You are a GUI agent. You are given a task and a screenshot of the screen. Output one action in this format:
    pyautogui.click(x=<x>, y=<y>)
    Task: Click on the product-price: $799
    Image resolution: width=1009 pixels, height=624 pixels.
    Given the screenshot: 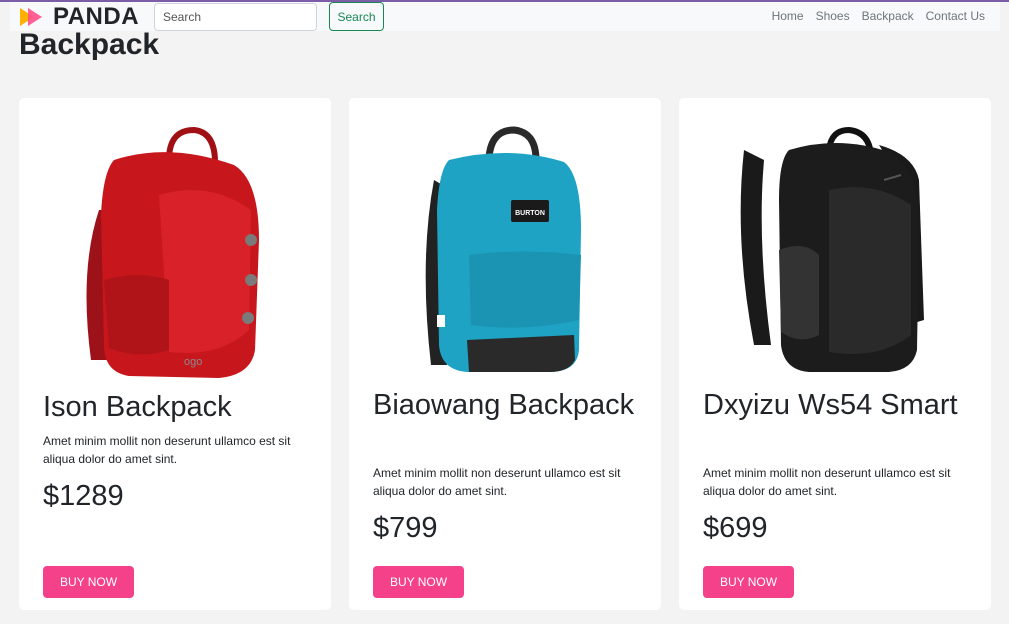 What is the action you would take?
    pyautogui.click(x=405, y=528)
    